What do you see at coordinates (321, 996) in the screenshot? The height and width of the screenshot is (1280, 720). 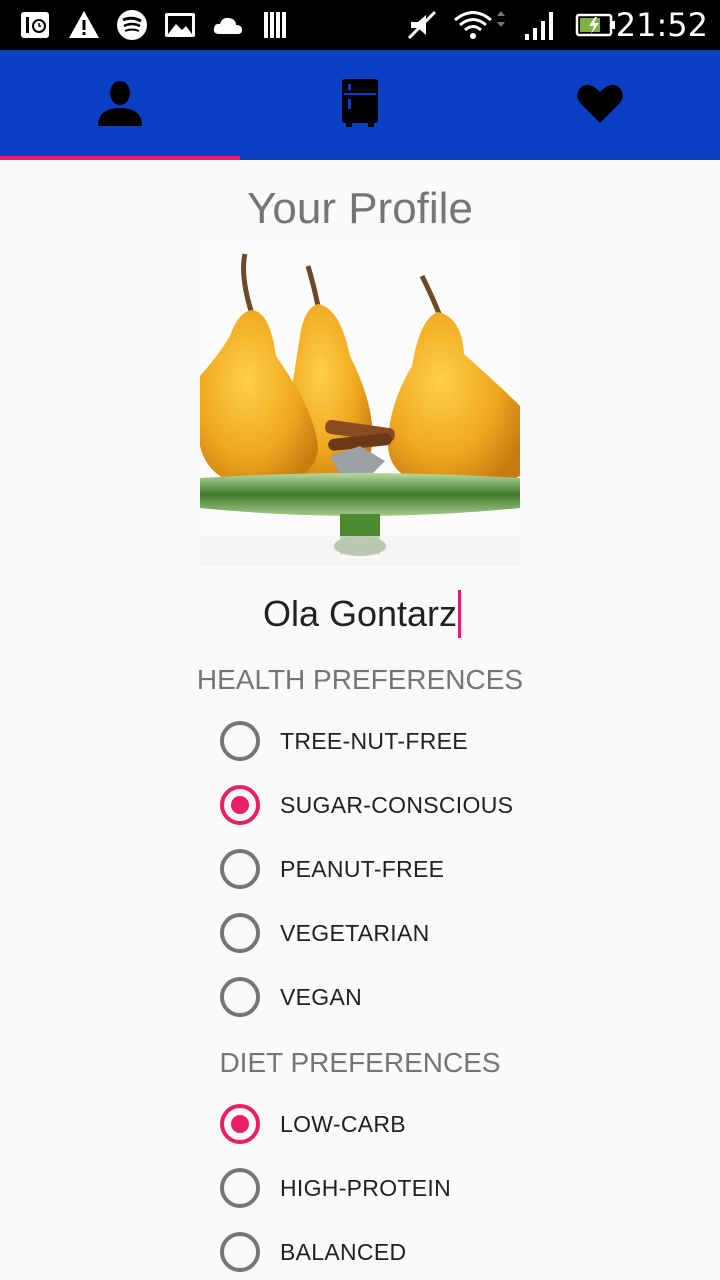 I see `radio-label: VEGAN` at bounding box center [321, 996].